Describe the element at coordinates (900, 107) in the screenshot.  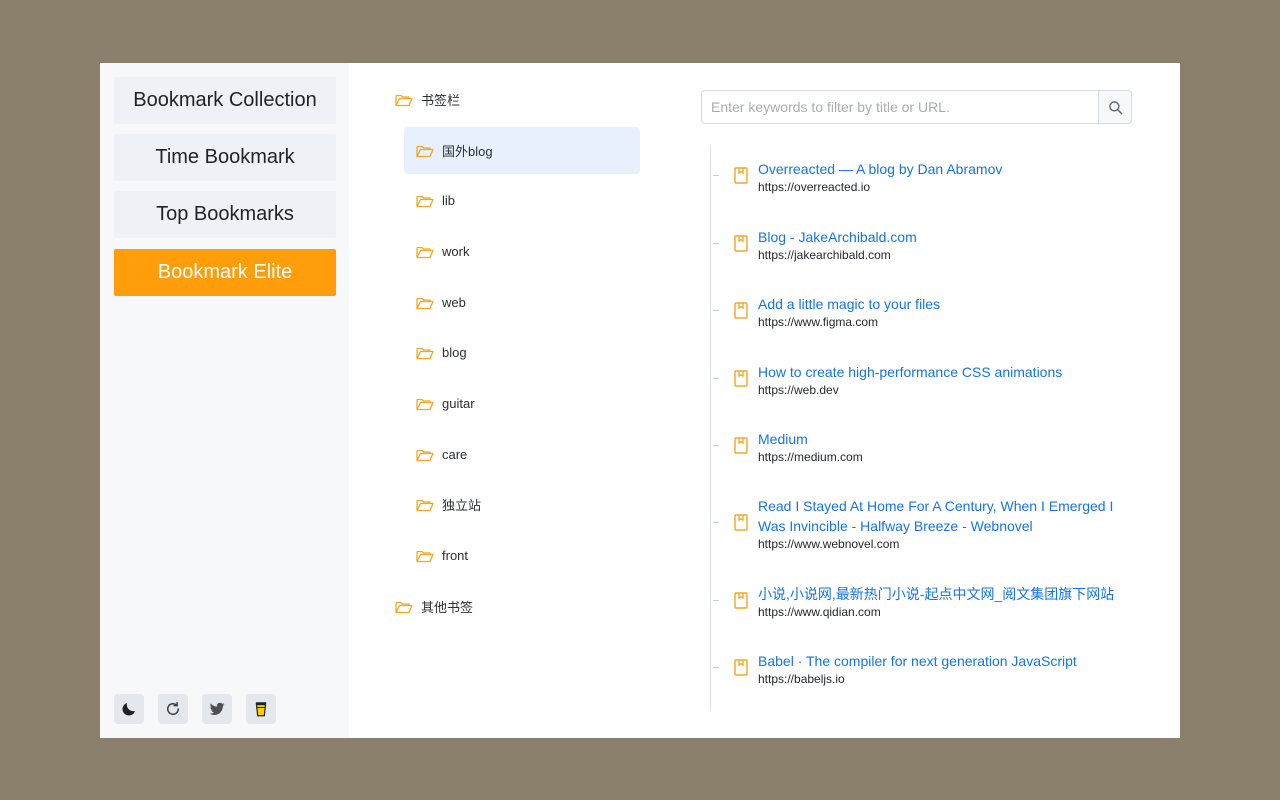
I see `search-input` at that location.